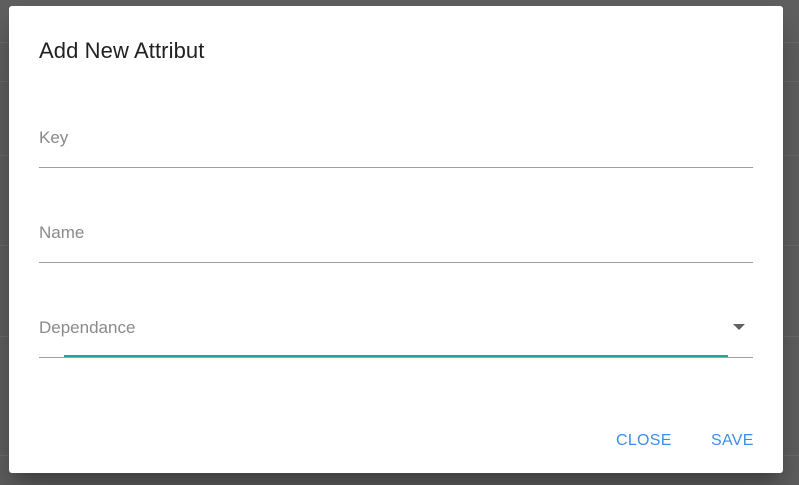  I want to click on close-button: CLOSE, so click(644, 441).